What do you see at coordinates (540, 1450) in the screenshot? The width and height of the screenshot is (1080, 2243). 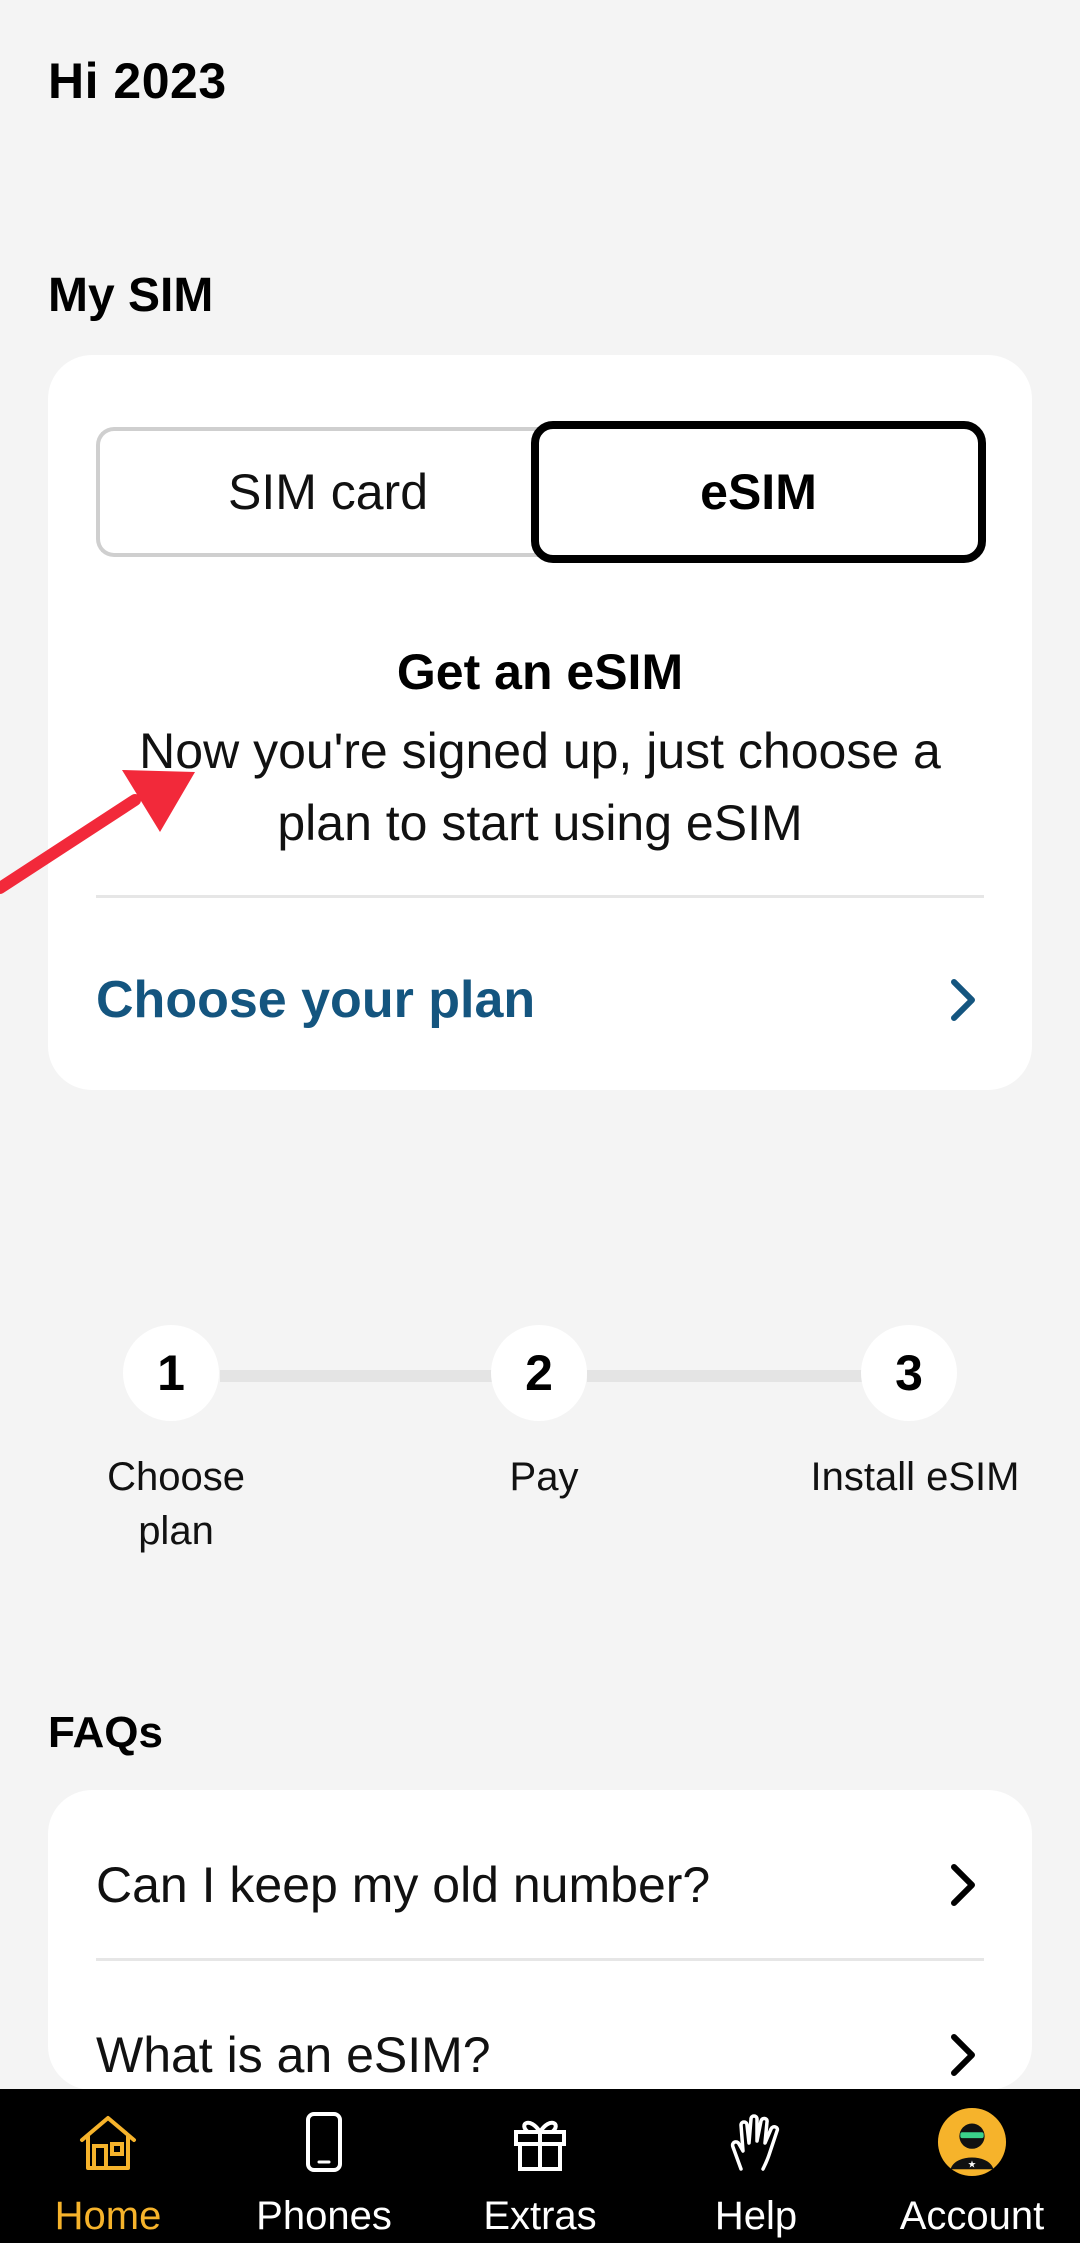 I see `esim-stepper: 1 2 3 Choose plan Pay Install eSIM` at bounding box center [540, 1450].